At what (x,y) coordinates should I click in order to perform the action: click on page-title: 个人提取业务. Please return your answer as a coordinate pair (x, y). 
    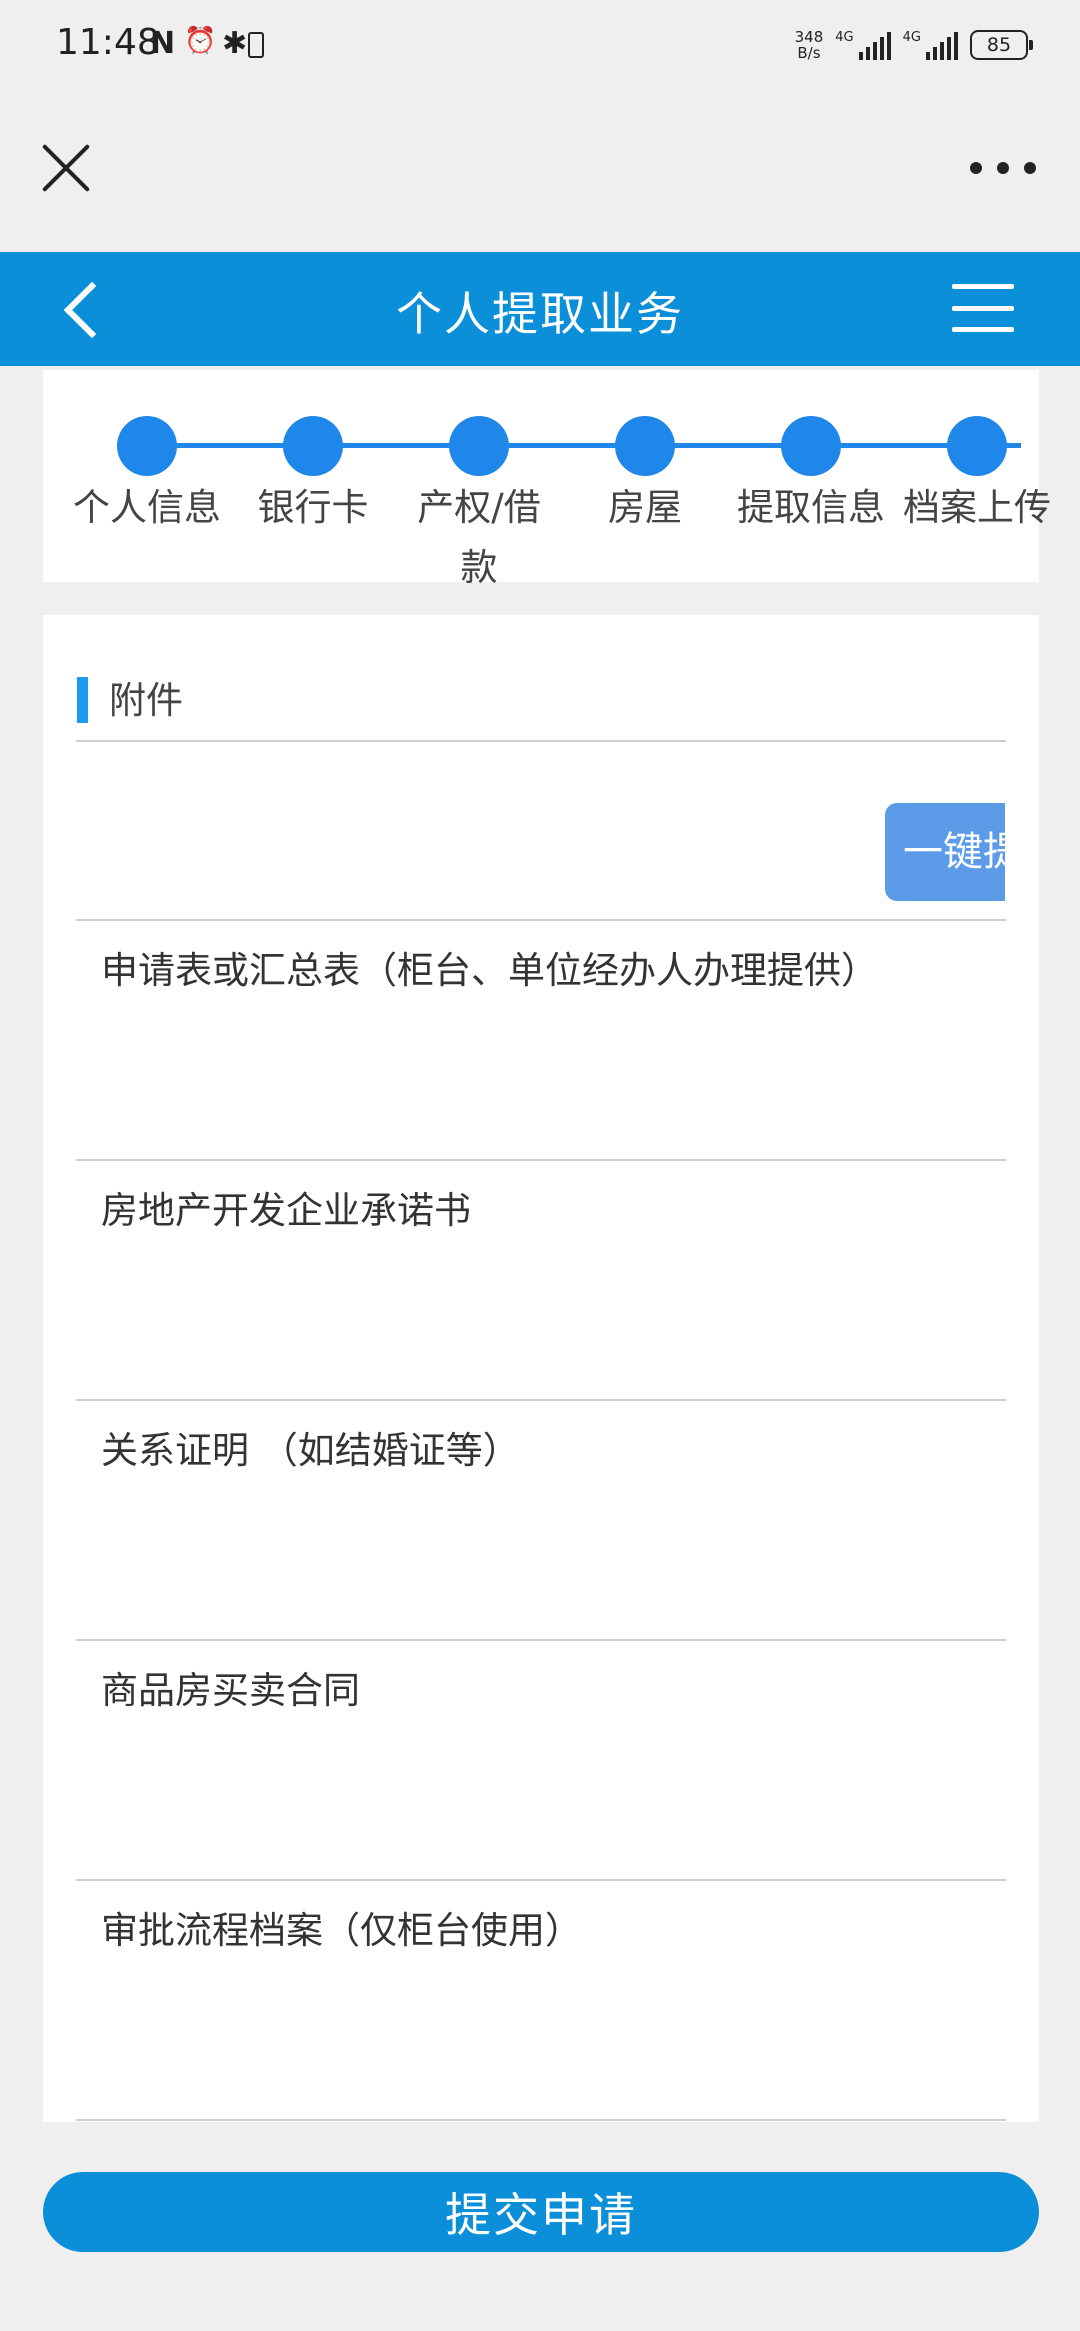
    Looking at the image, I should click on (540, 314).